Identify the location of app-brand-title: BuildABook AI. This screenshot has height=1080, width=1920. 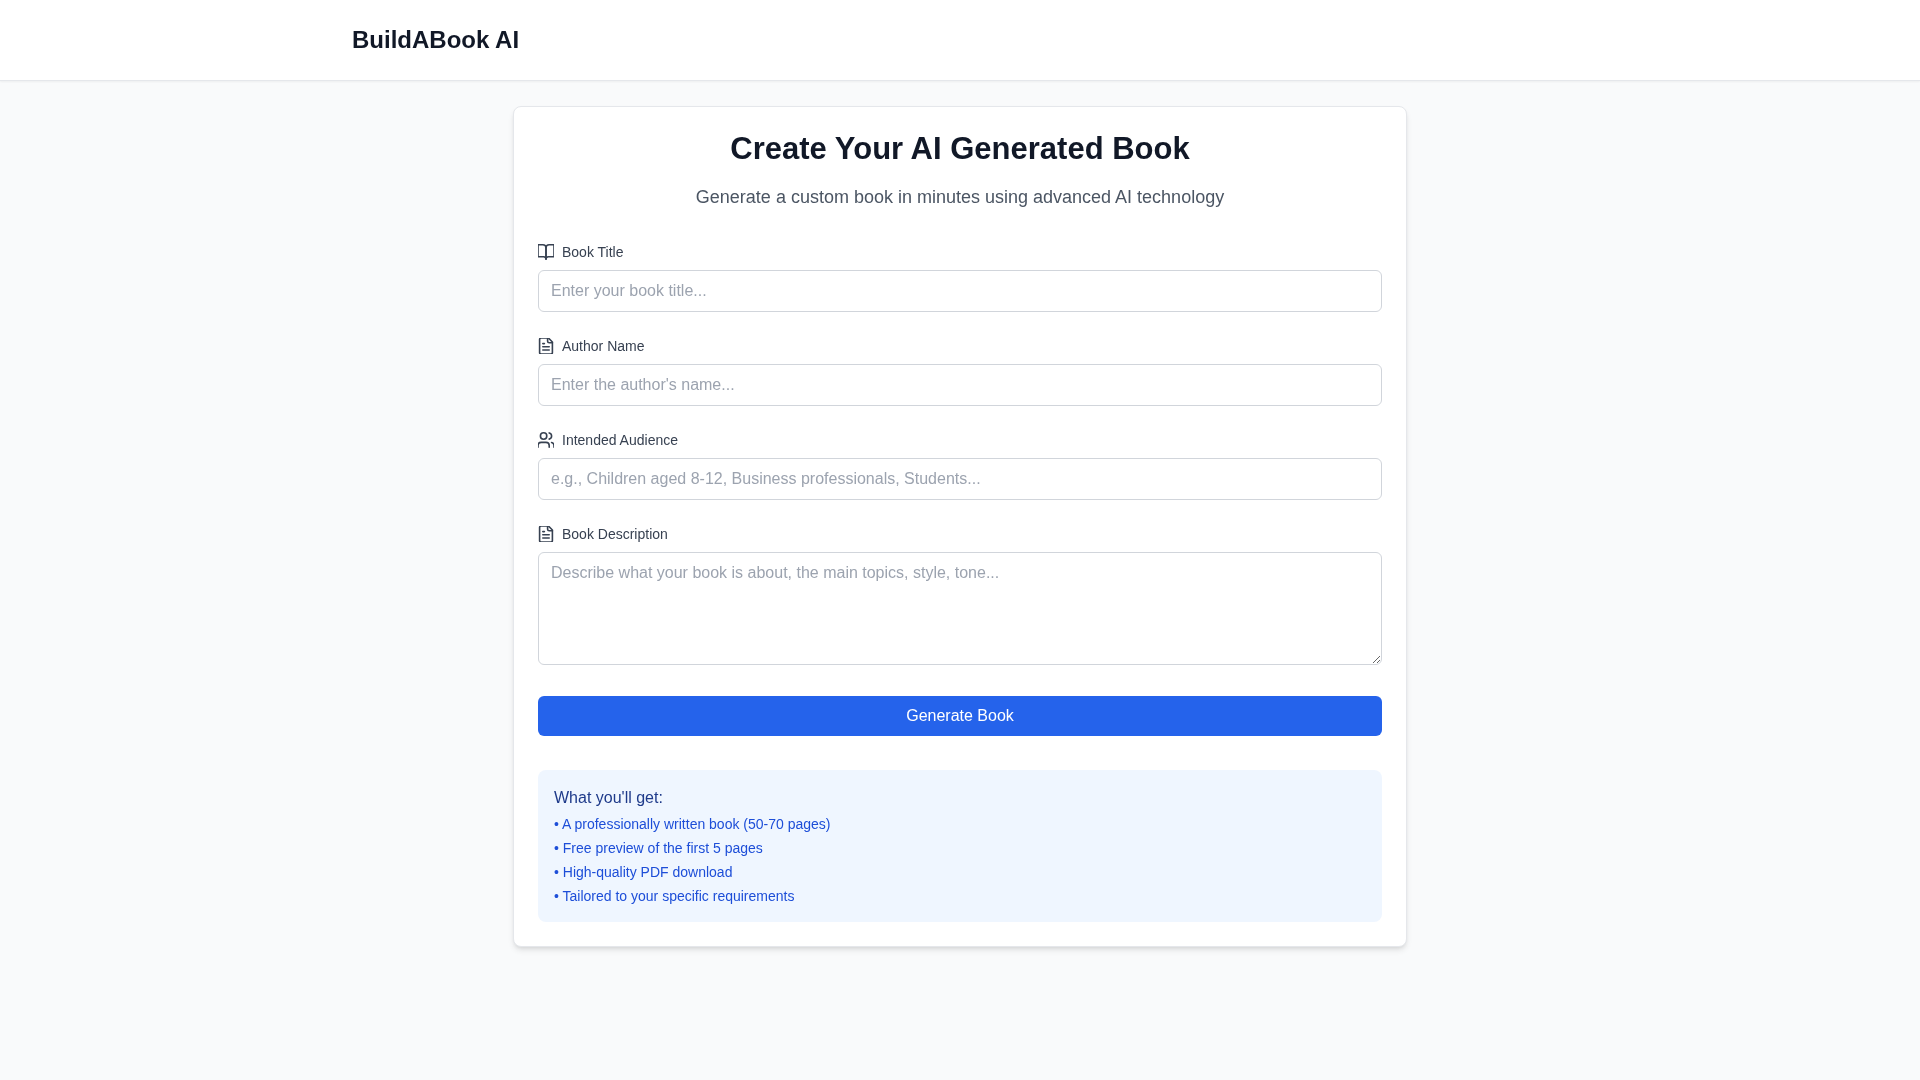
(436, 40).